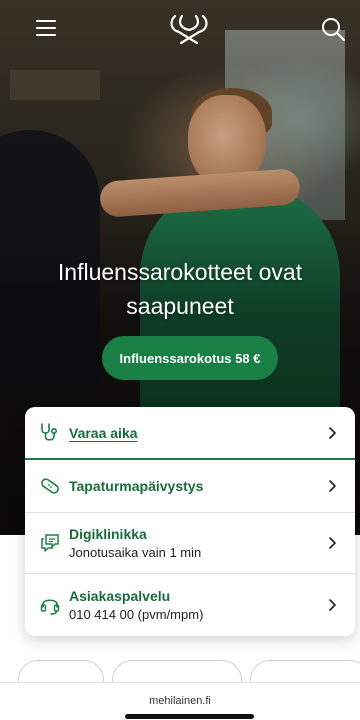  I want to click on hero-headline-line1: Influenssarokotteet ovat, so click(180, 272).